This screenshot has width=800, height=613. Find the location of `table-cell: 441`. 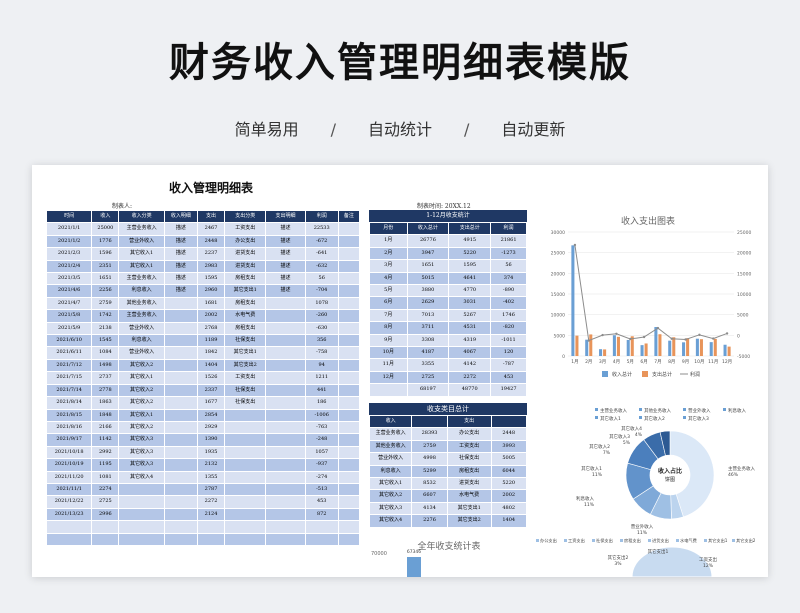

table-cell: 441 is located at coordinates (321, 390).